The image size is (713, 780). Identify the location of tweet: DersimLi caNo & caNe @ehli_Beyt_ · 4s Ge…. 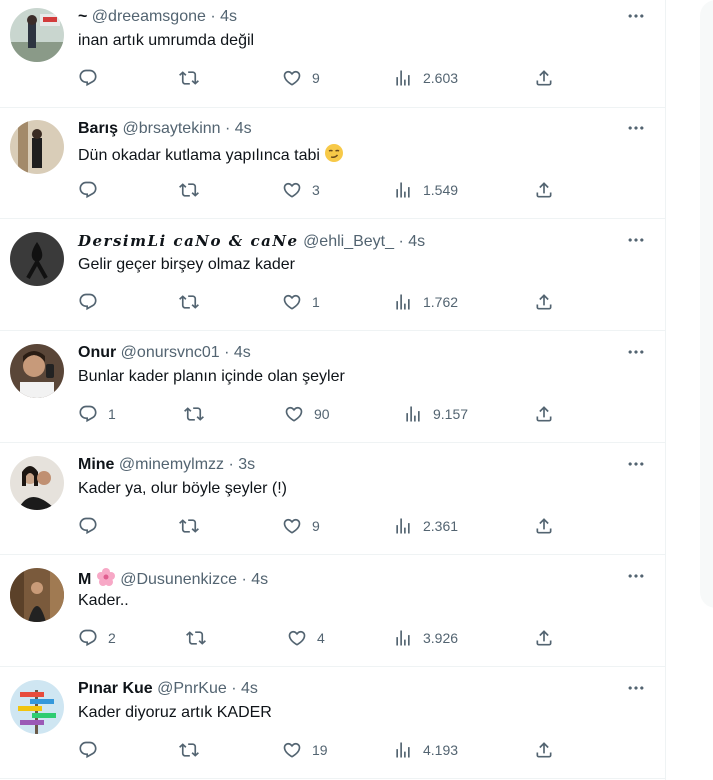
(332, 275).